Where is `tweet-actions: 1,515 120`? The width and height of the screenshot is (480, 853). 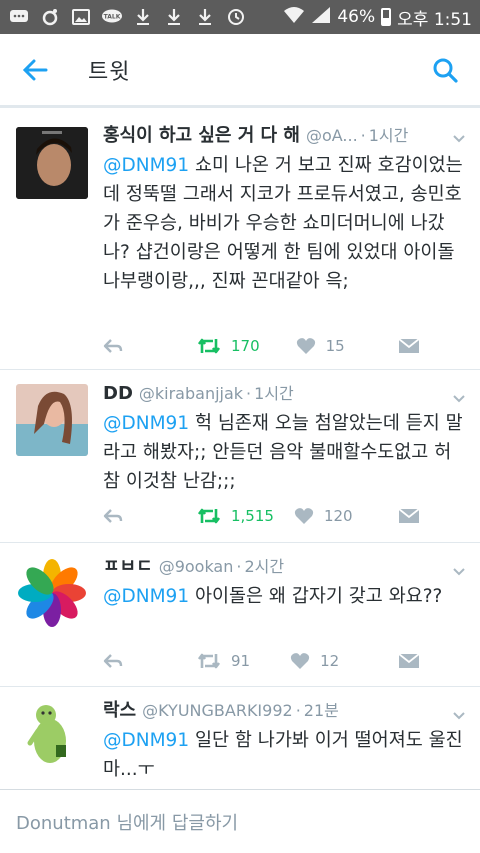 tweet-actions: 1,515 120 is located at coordinates (261, 516).